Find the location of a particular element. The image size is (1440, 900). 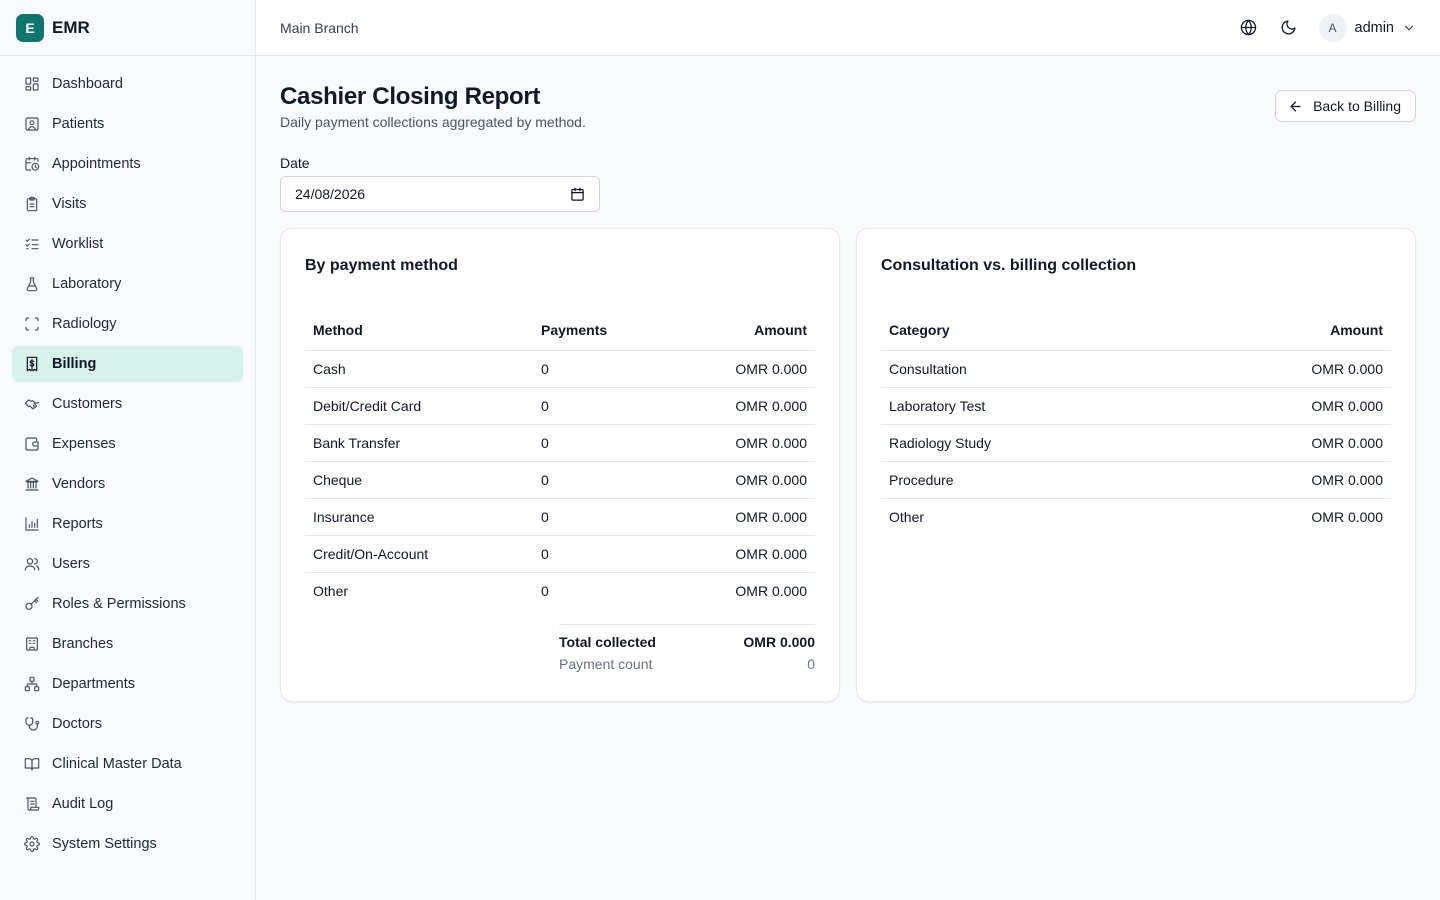

table-row: Radiology Study OMR 0.000 is located at coordinates (1136, 443).